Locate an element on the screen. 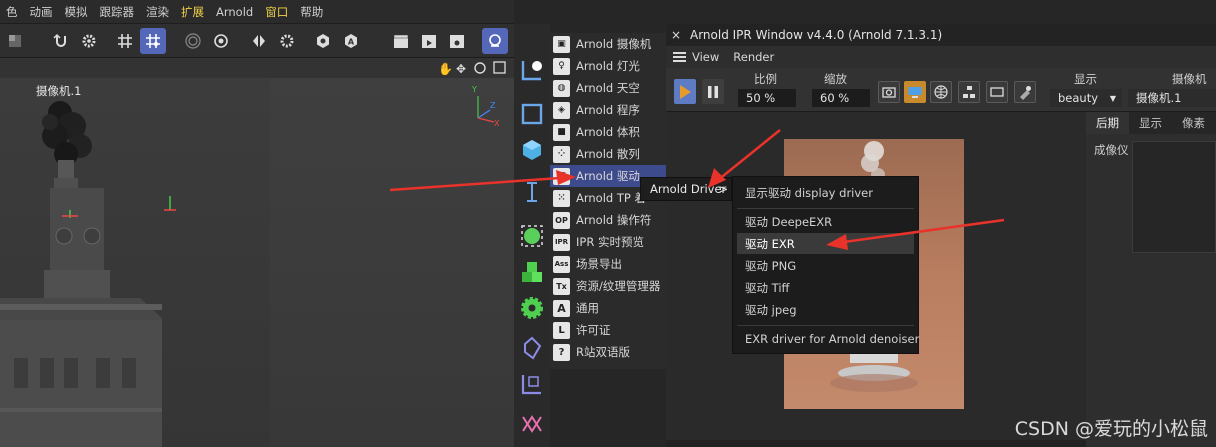 The height and width of the screenshot is (447, 1216). viewport-nav-icons: ✋ ✥ is located at coordinates (472, 68).